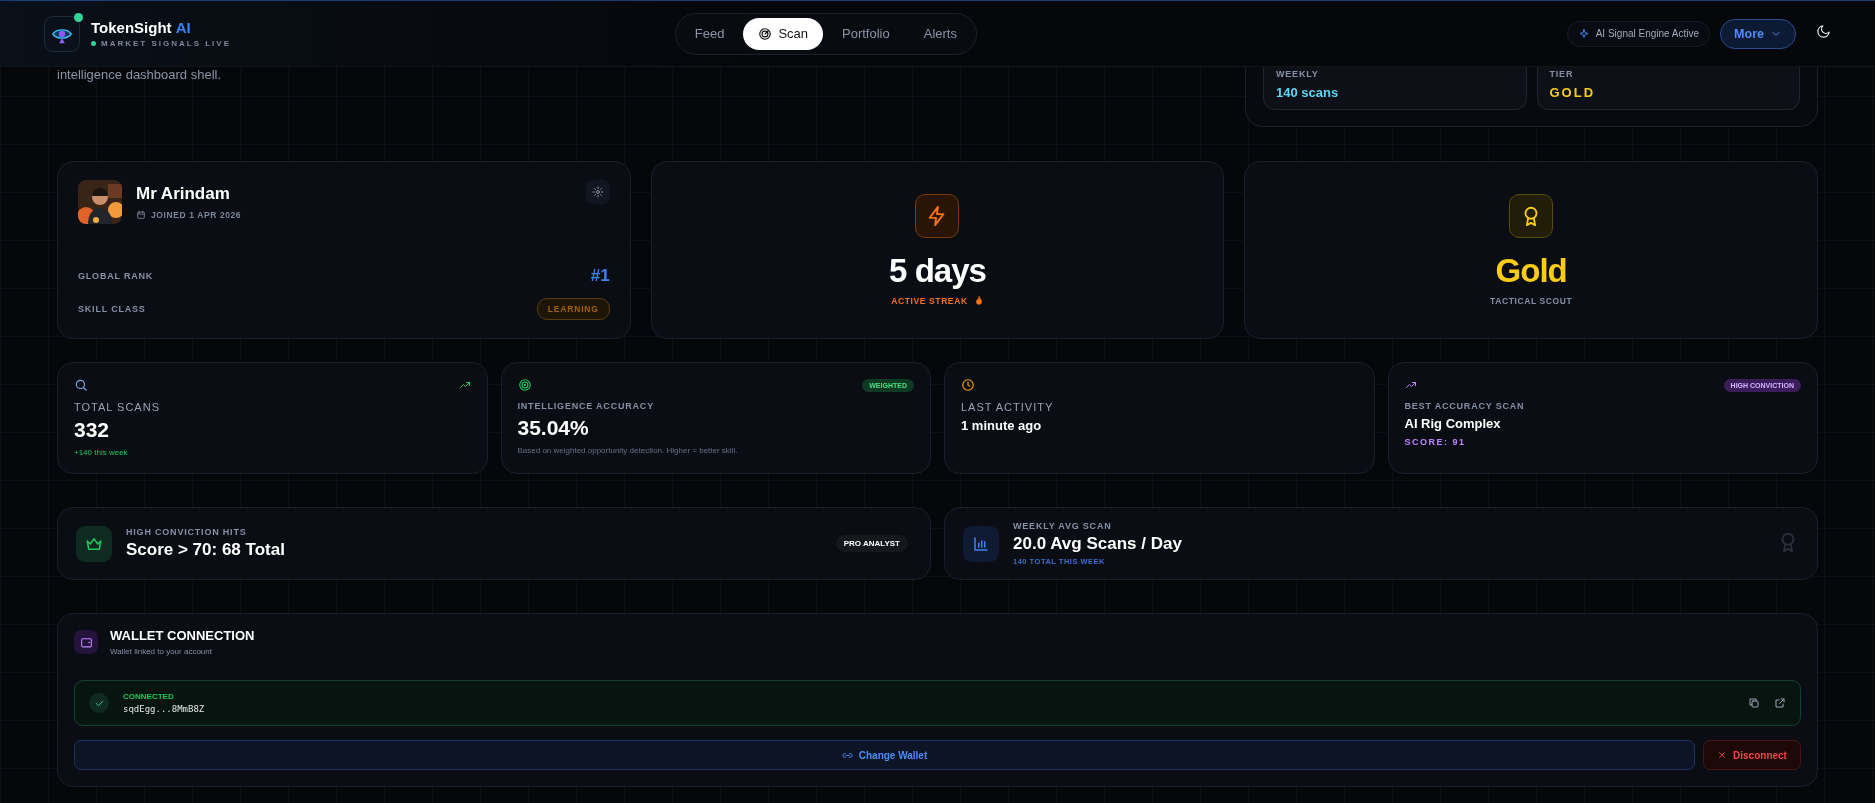 Image resolution: width=1875 pixels, height=803 pixels. I want to click on stat-value: 1 minute ago, so click(1002, 425).